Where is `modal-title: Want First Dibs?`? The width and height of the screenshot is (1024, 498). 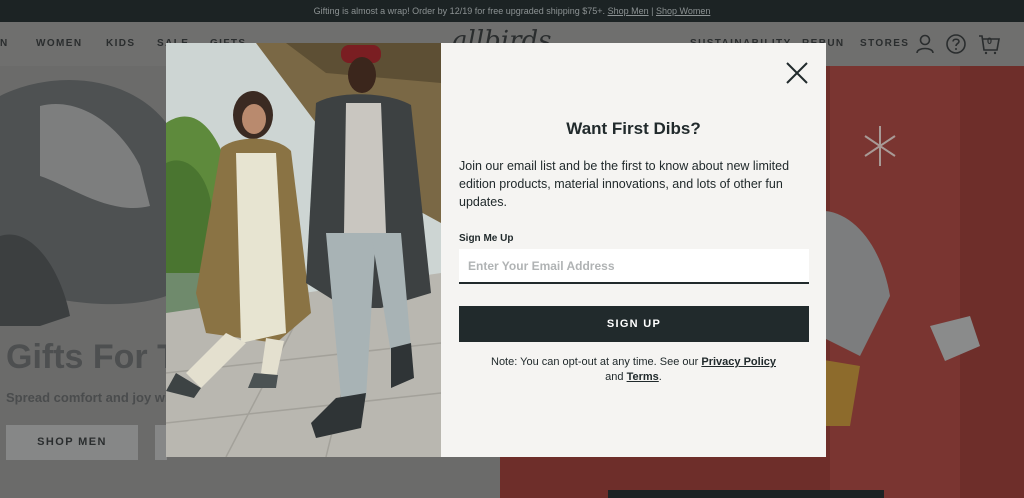 modal-title: Want First Dibs? is located at coordinates (633, 128).